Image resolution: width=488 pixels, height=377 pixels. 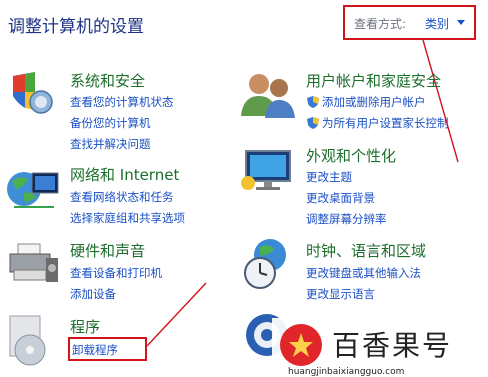 What do you see at coordinates (107, 80) in the screenshot?
I see `category-system-security: 系统和安全` at bounding box center [107, 80].